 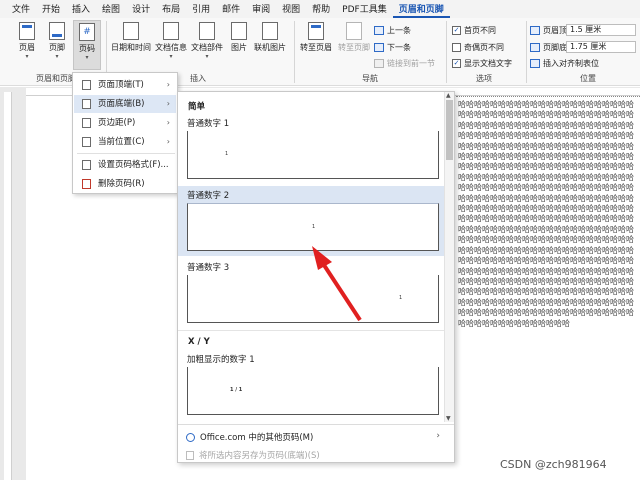 I want to click on insert-align-tab-button: 插入对齐制表位, so click(x=564, y=63).